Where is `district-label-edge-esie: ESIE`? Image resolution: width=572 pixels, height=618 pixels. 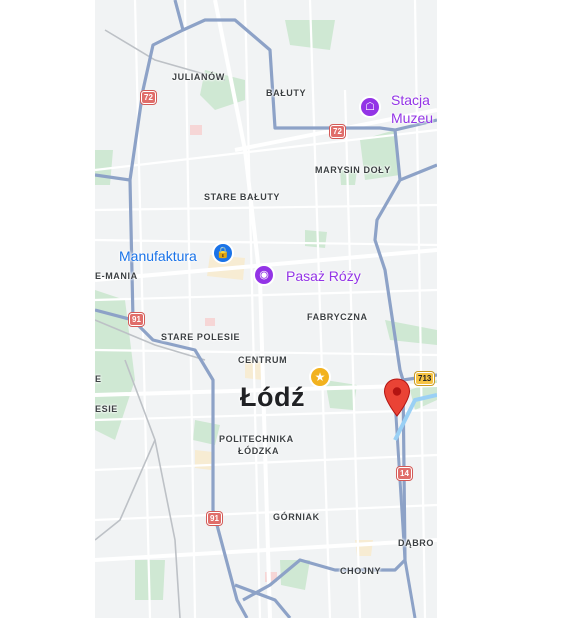 district-label-edge-esie: ESIE is located at coordinates (106, 409).